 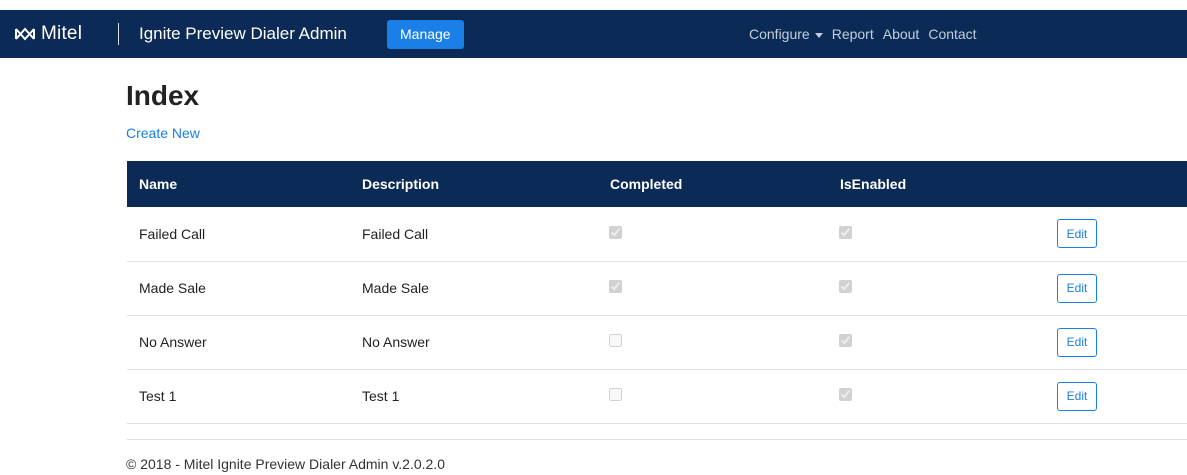 I want to click on header-completed: Completed, so click(x=646, y=184).